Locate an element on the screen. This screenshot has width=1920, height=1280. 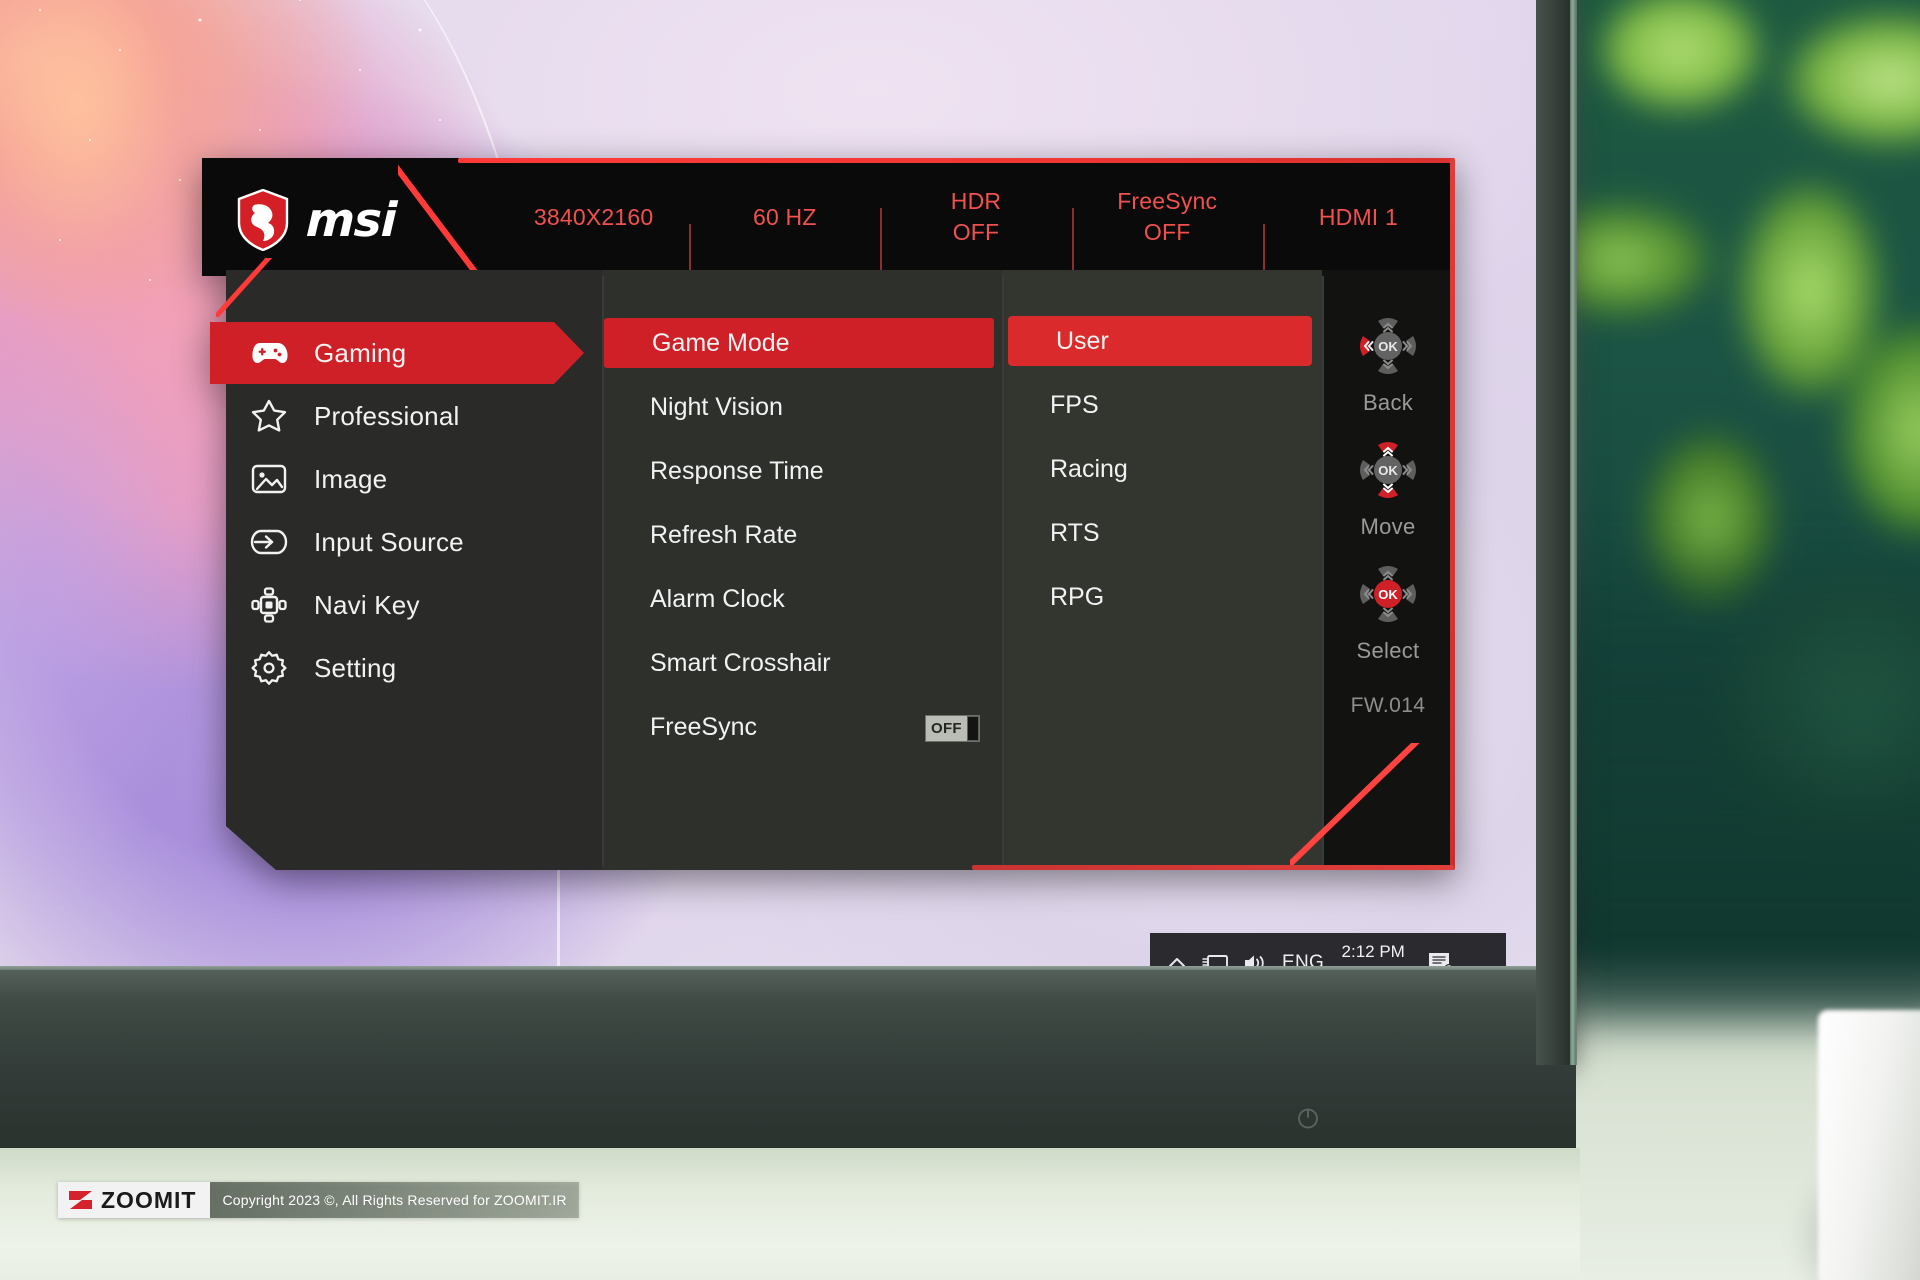
plant-shadow is located at coordinates (1737, 790).